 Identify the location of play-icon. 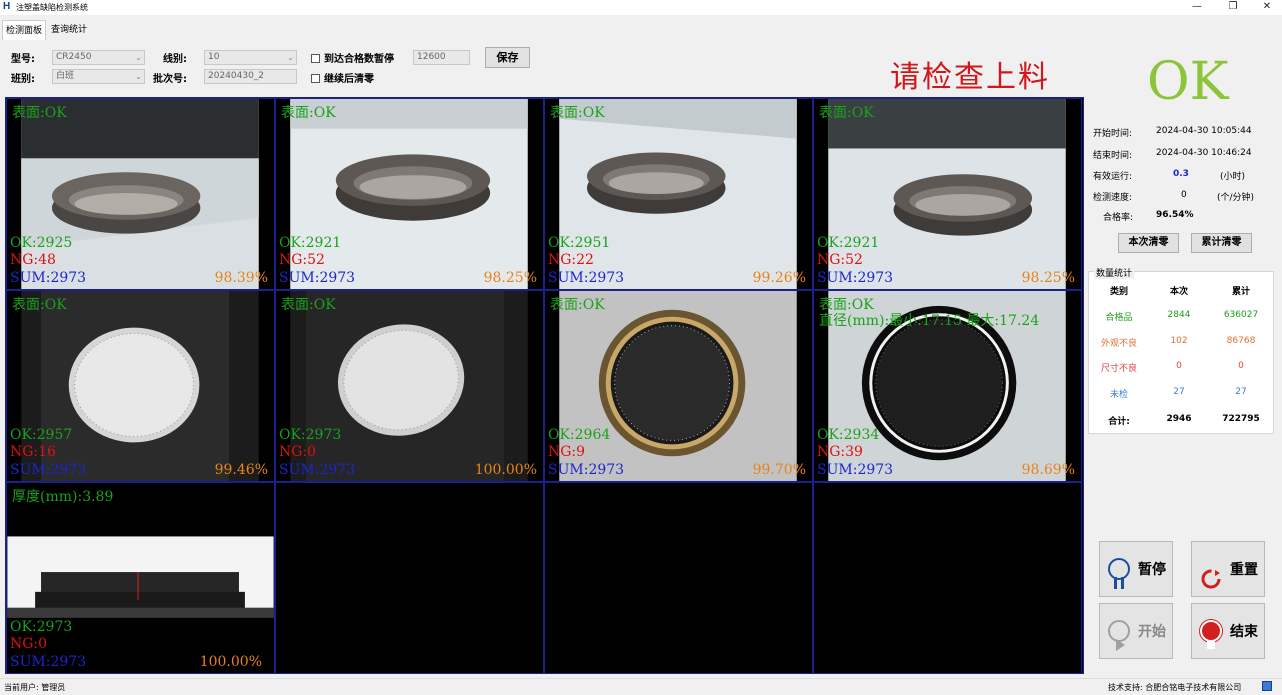
(1119, 635).